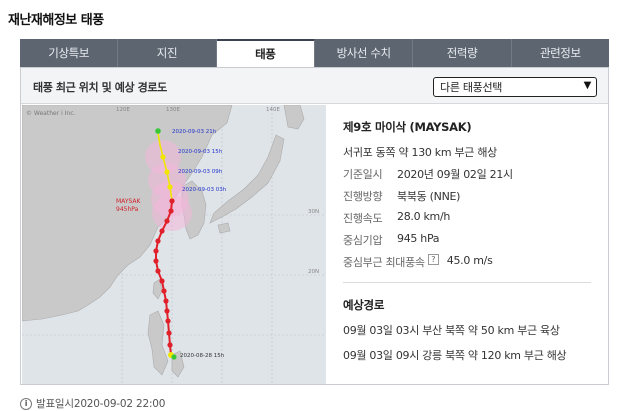  I want to click on storm-name-label: MAYSAK, so click(129, 201).